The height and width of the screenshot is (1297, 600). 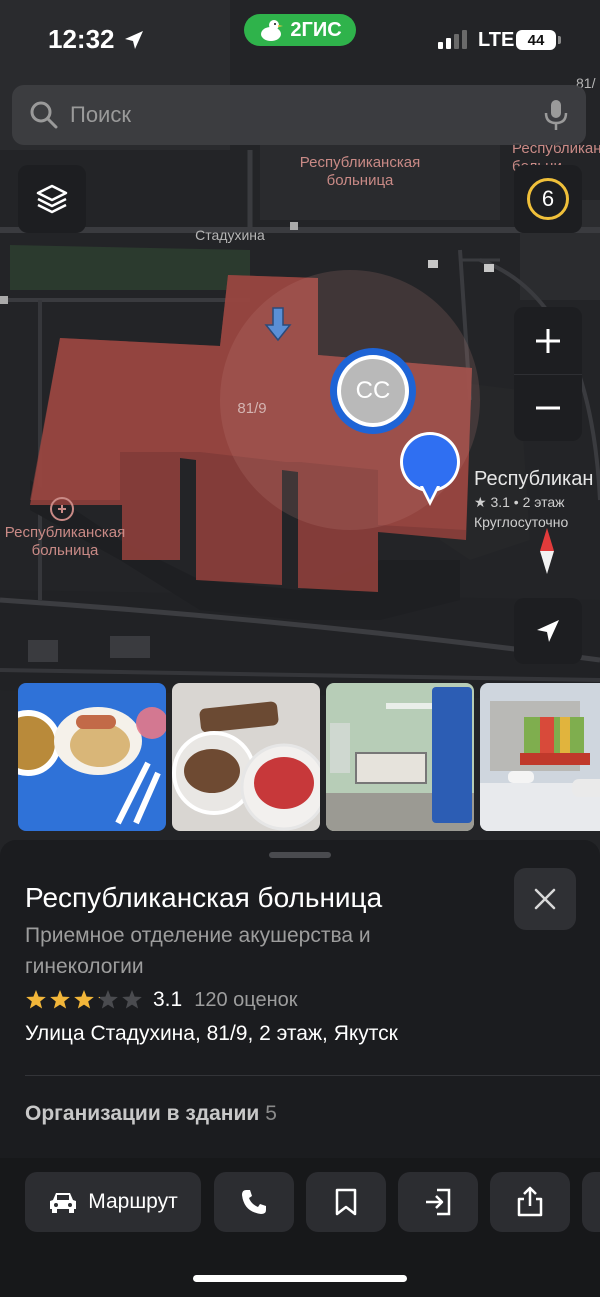 I want to click on location-arrow-icon, so click(x=133, y=39).